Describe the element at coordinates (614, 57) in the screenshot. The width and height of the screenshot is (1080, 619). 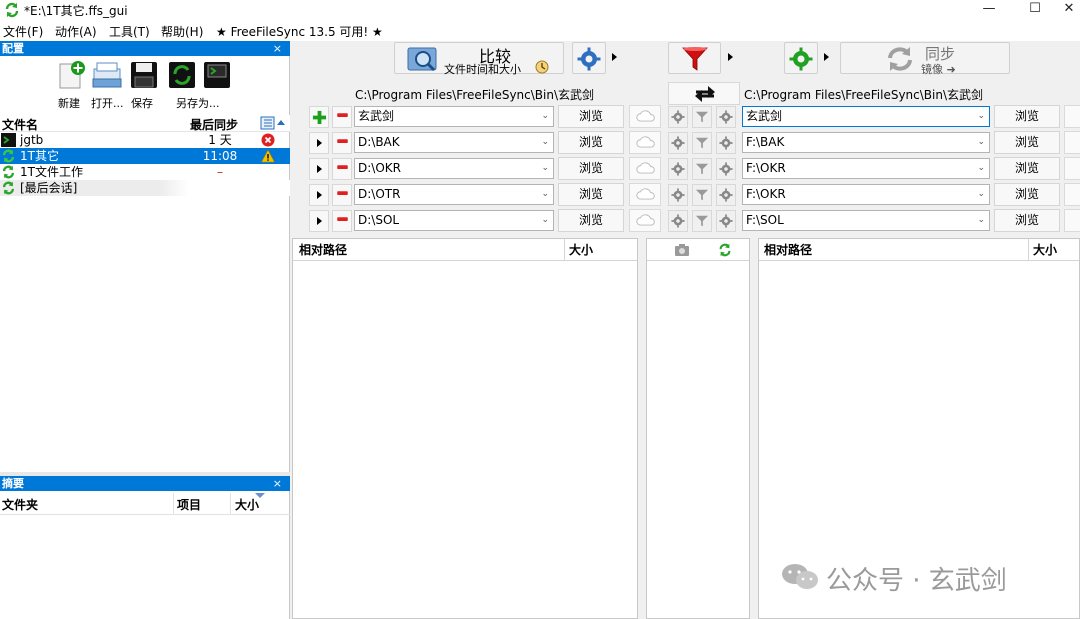
I see `compare-dropdown-arrow-icon` at that location.